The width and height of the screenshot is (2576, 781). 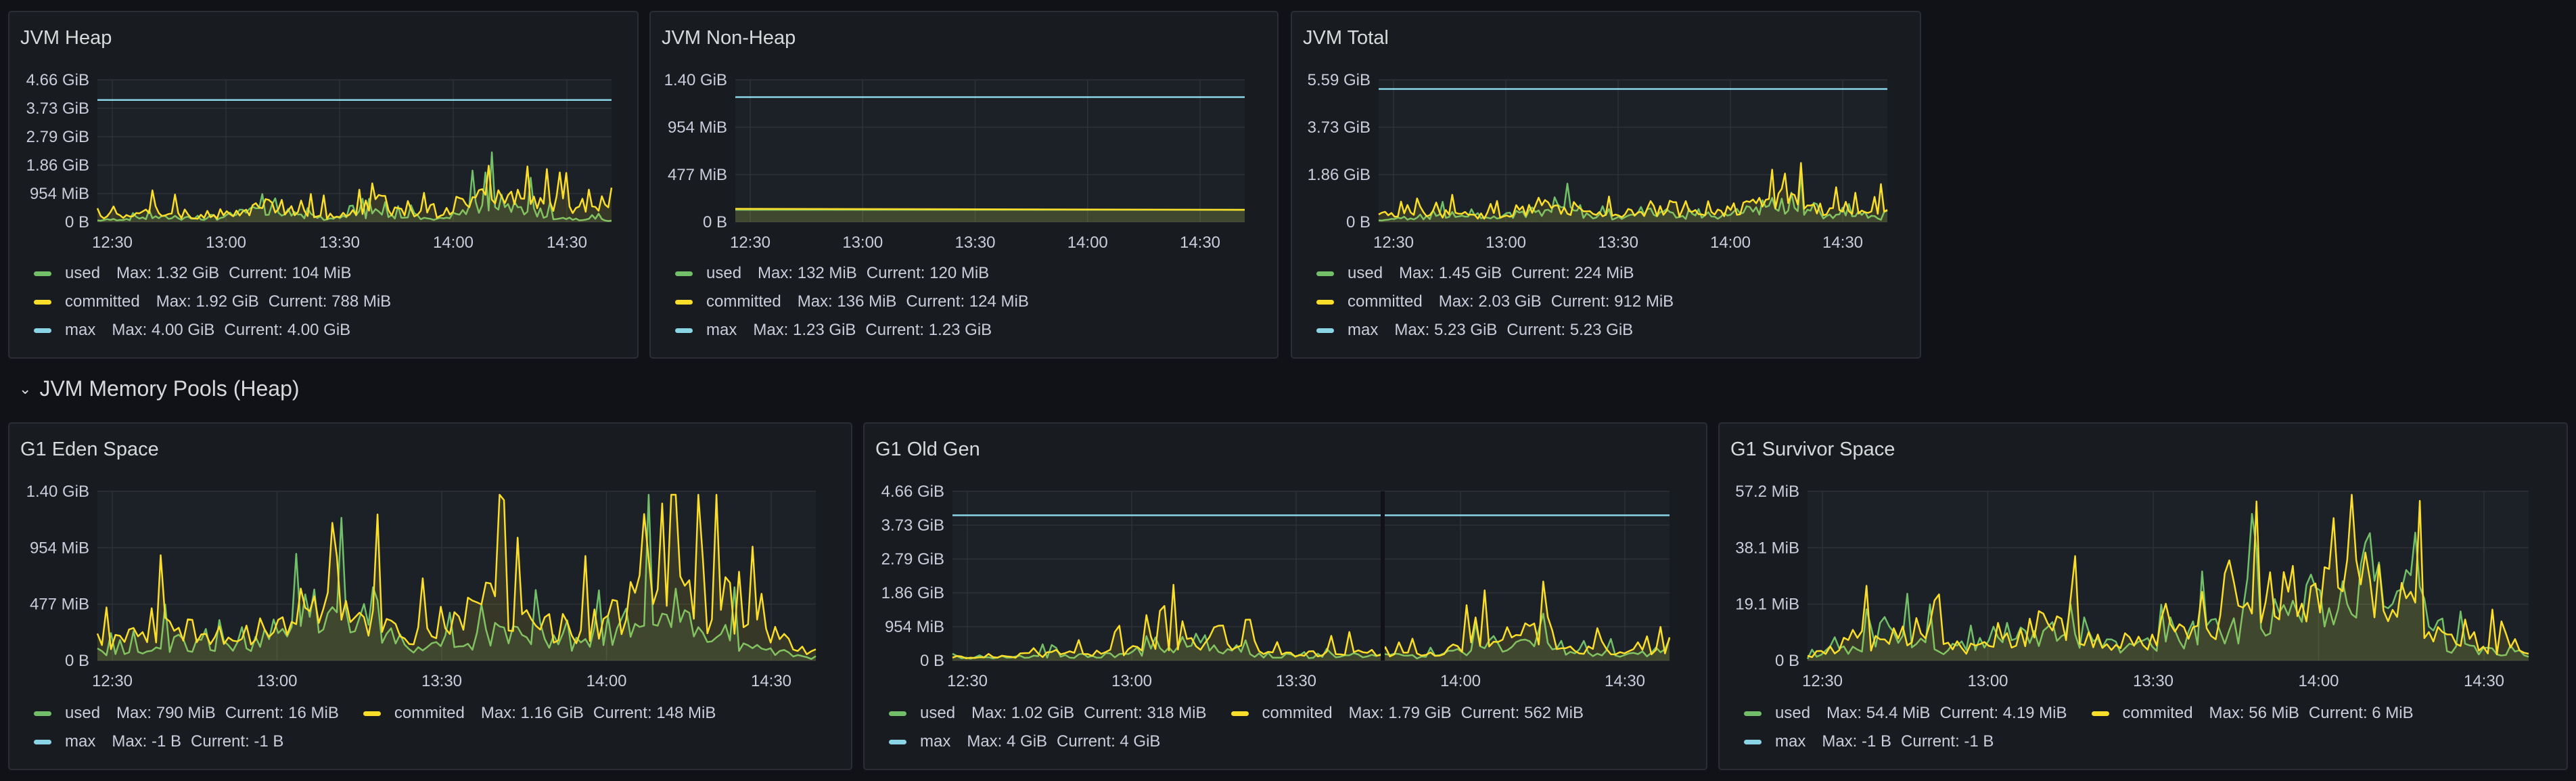 What do you see at coordinates (57, 80) in the screenshot?
I see `y-tick-label: 4.66 GiB` at bounding box center [57, 80].